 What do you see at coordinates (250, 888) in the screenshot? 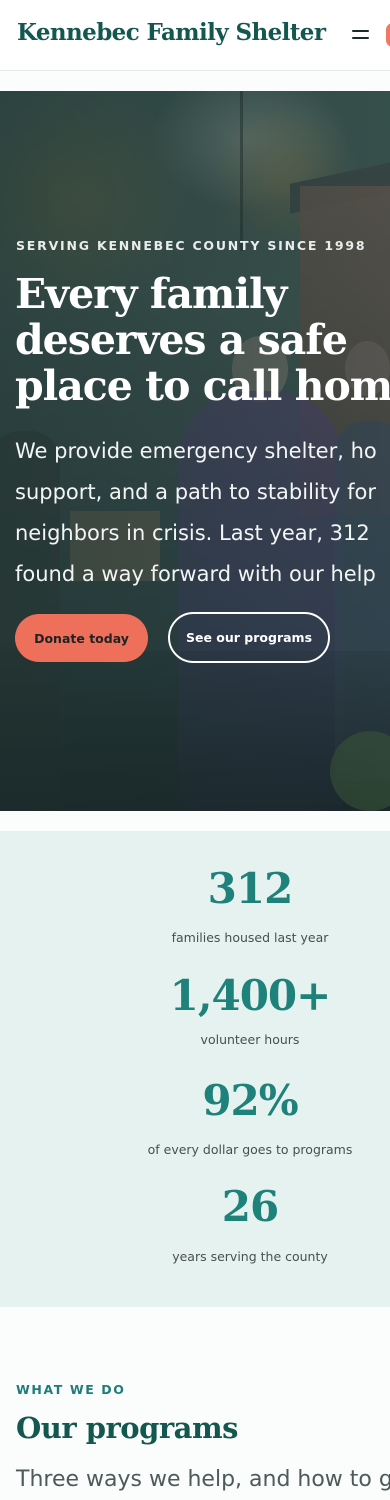
I see `stat-value: 312` at bounding box center [250, 888].